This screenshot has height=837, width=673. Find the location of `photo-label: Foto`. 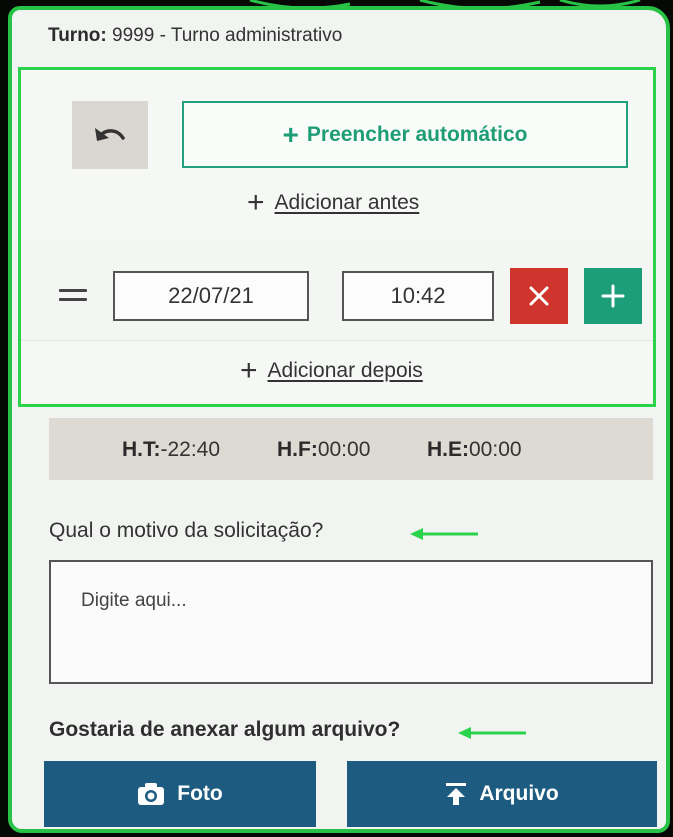

photo-label: Foto is located at coordinates (200, 793).